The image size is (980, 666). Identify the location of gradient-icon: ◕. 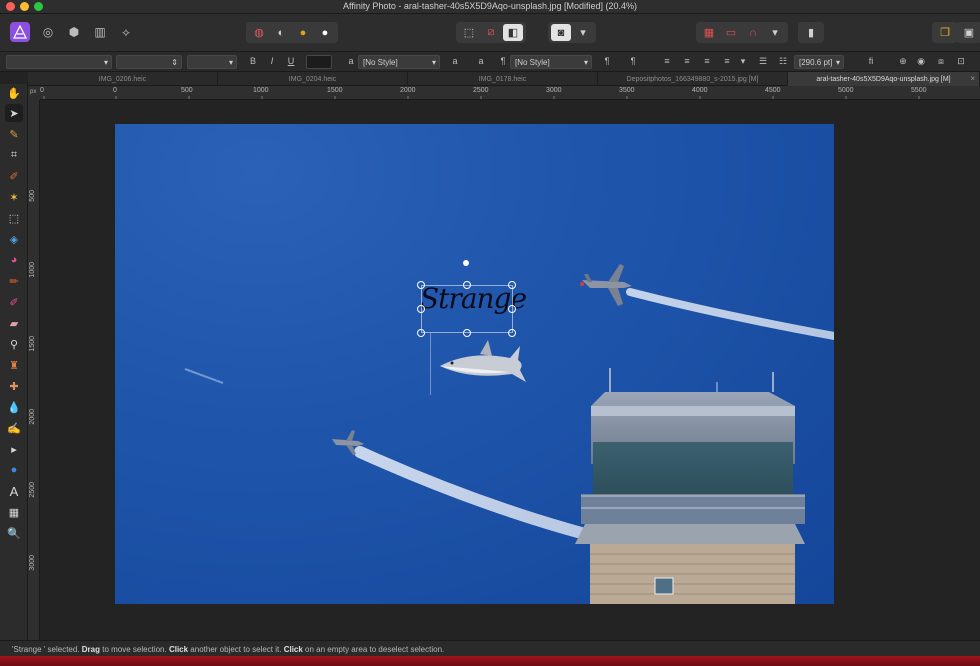
(14, 260).